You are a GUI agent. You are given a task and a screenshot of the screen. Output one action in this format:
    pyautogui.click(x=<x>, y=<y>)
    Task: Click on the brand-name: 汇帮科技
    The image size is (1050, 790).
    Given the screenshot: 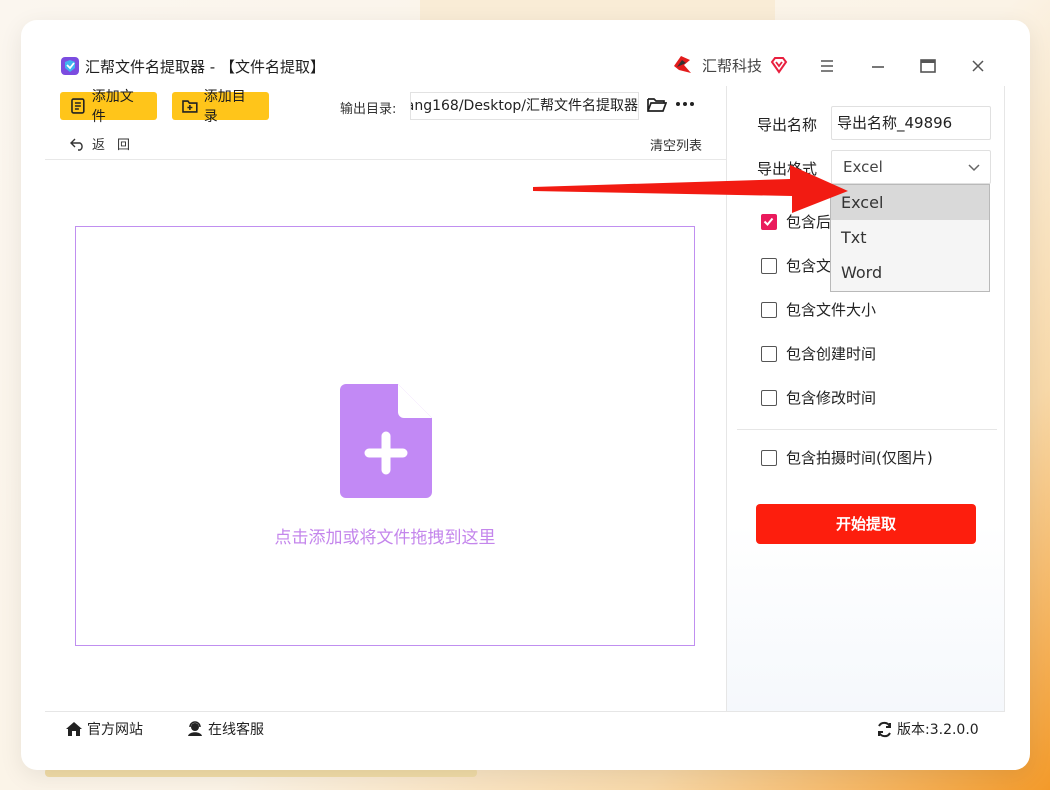 What is the action you would take?
    pyautogui.click(x=732, y=66)
    